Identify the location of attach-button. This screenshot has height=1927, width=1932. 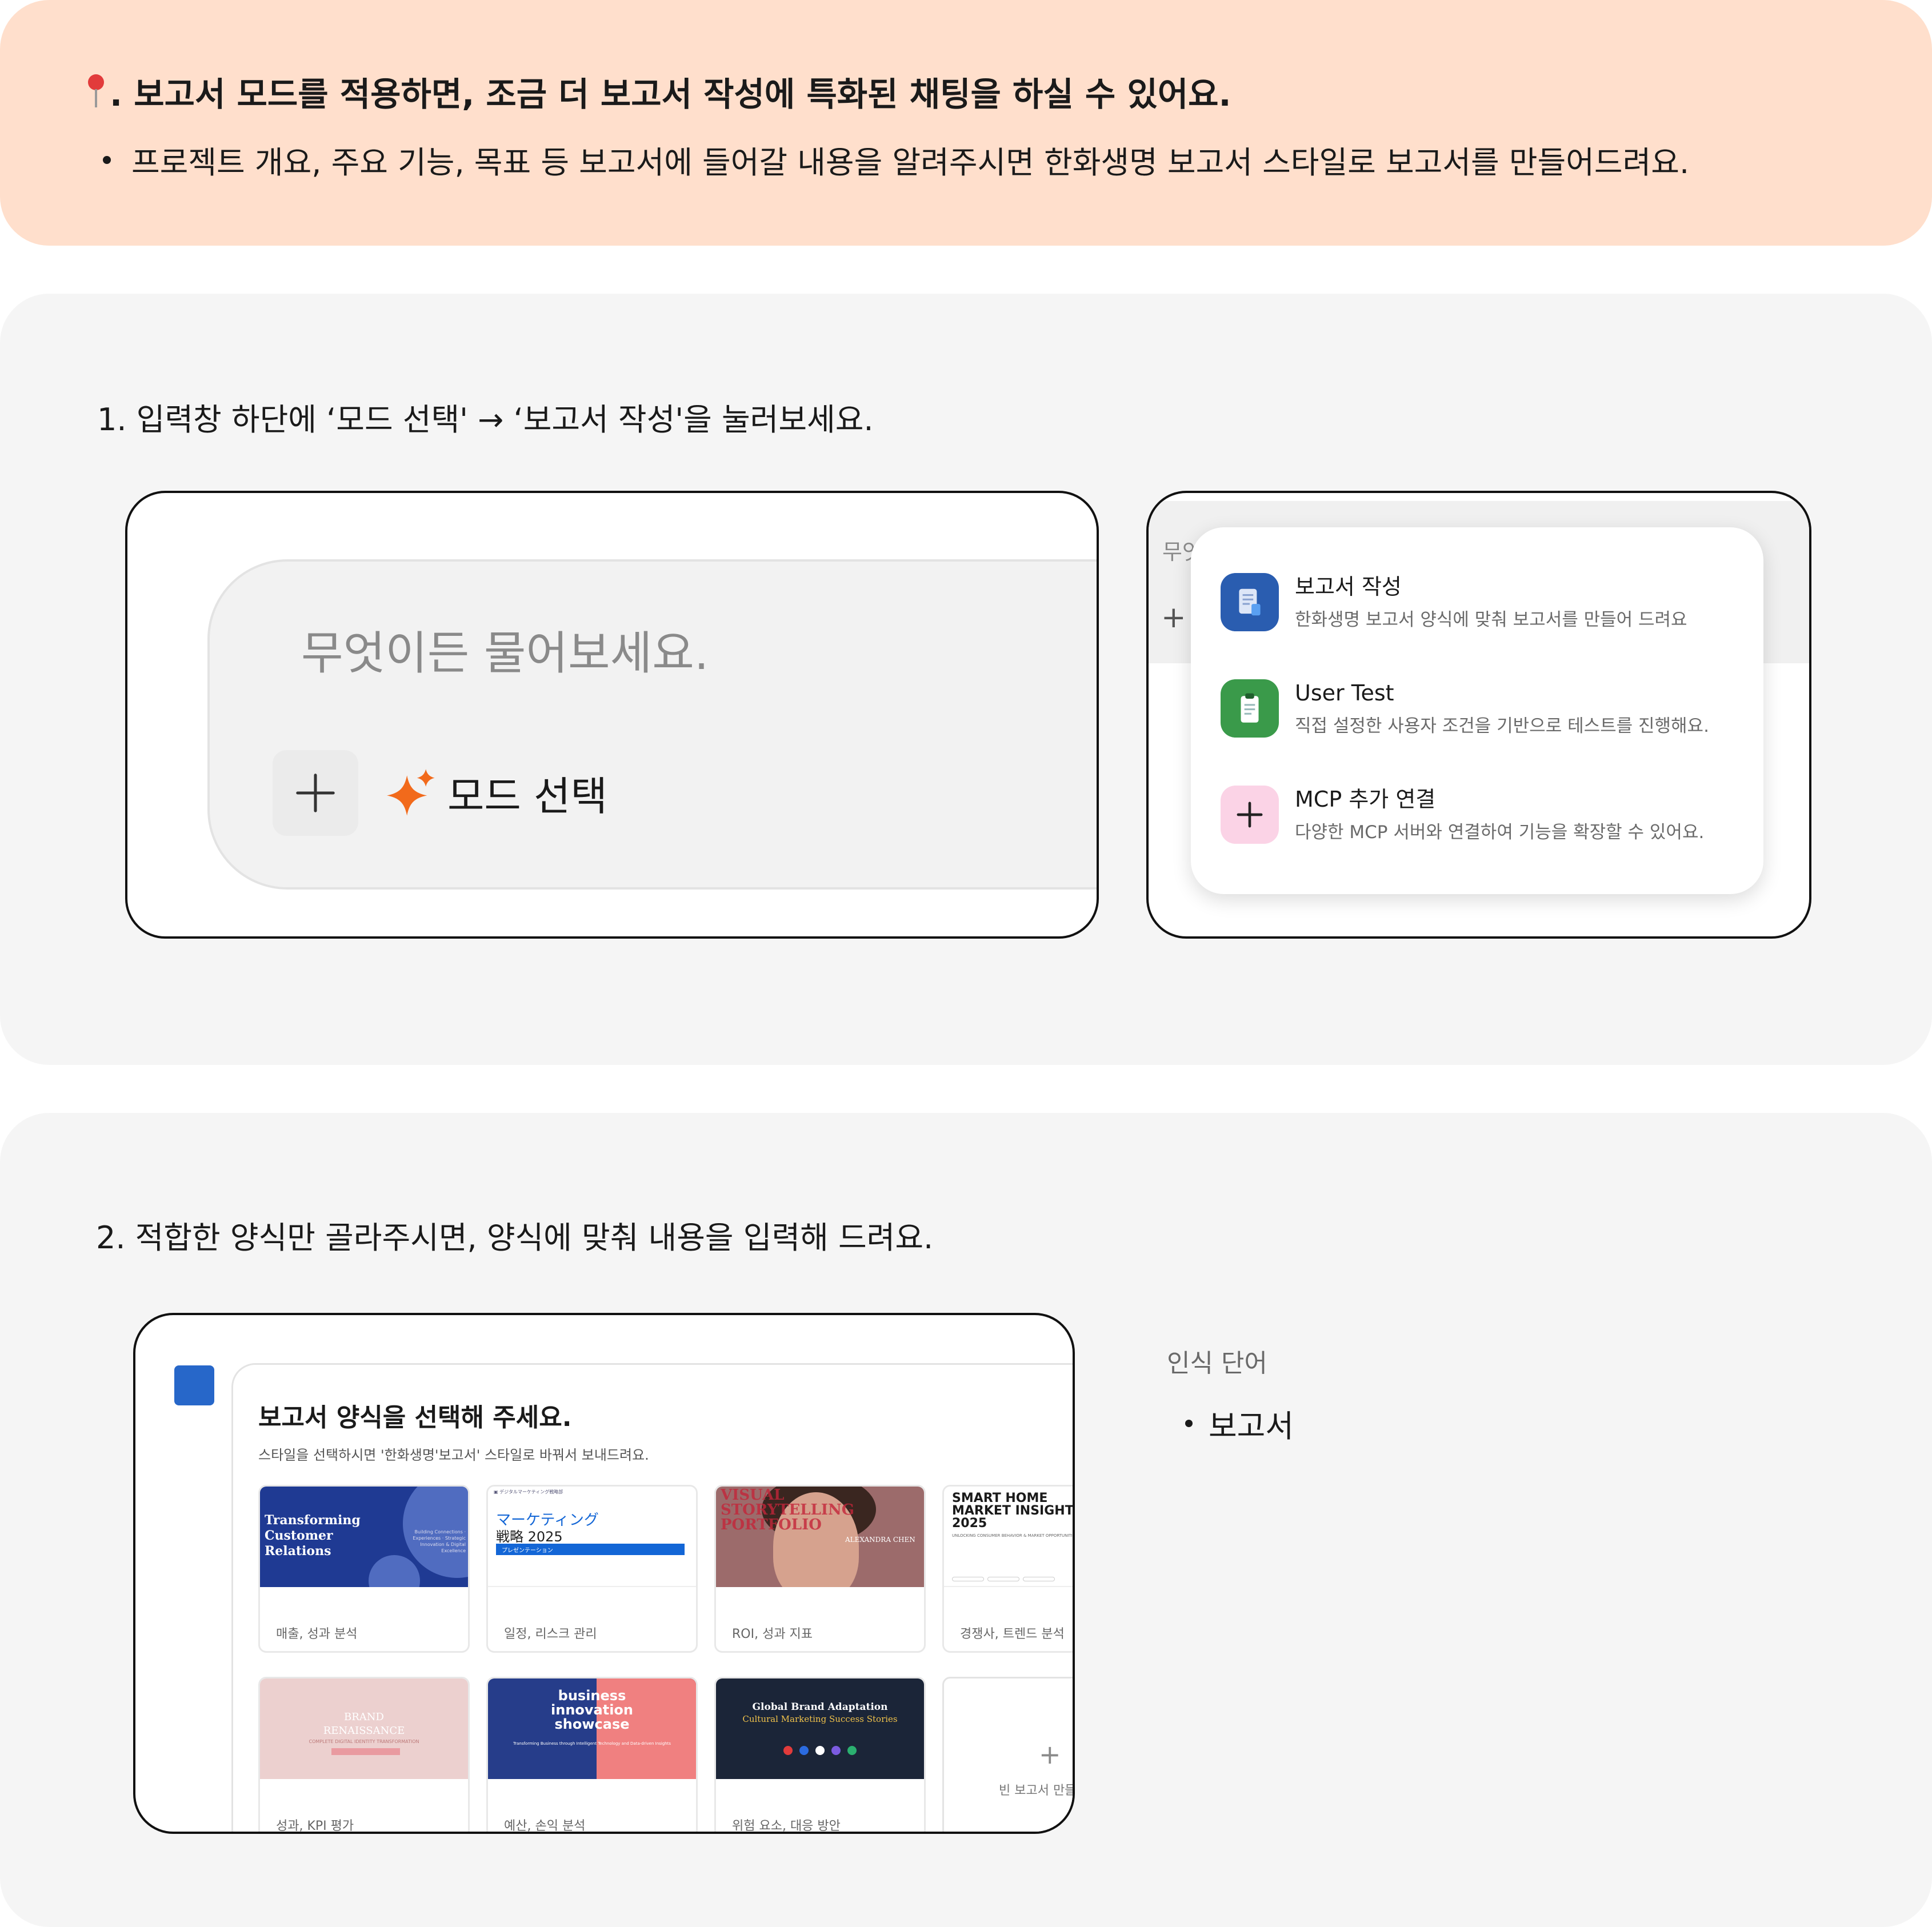
(315, 793).